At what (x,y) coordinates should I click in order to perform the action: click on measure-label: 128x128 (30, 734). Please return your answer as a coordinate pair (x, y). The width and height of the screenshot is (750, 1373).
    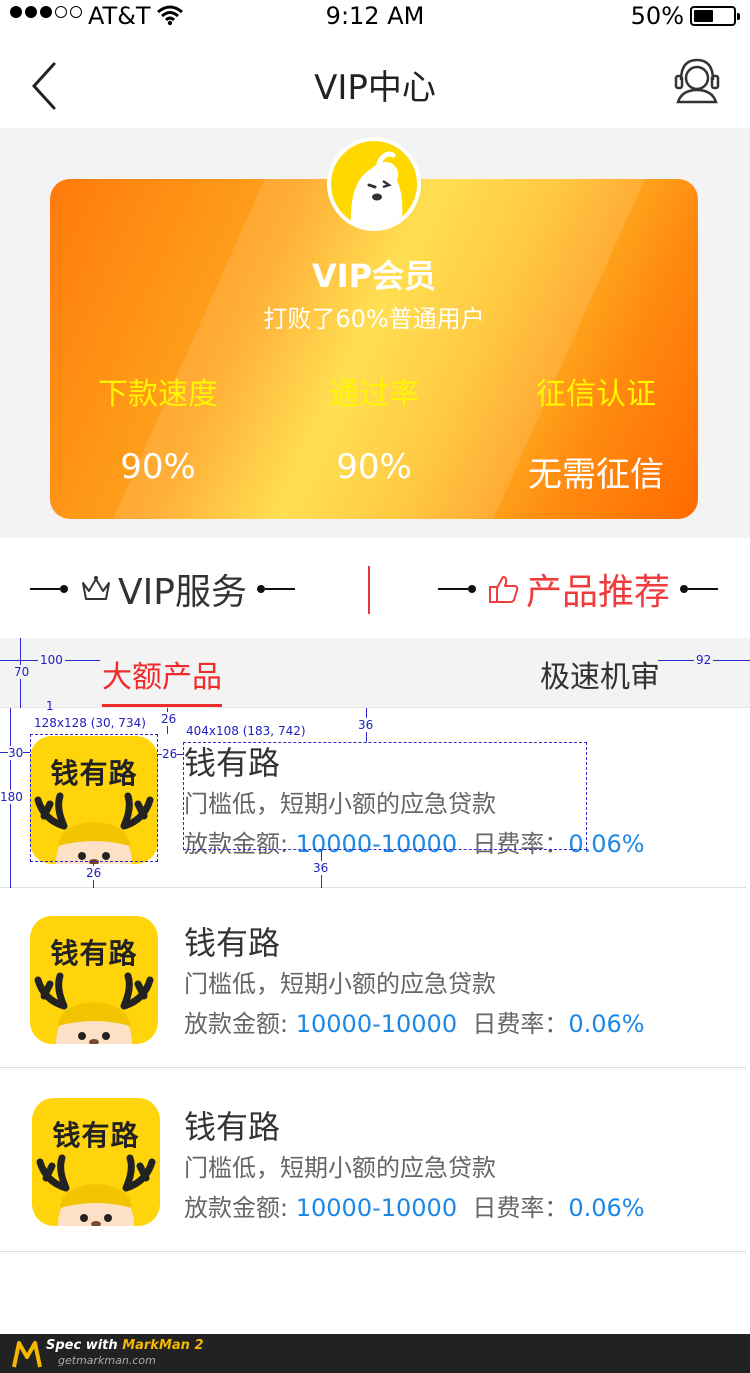
    Looking at the image, I should click on (90, 723).